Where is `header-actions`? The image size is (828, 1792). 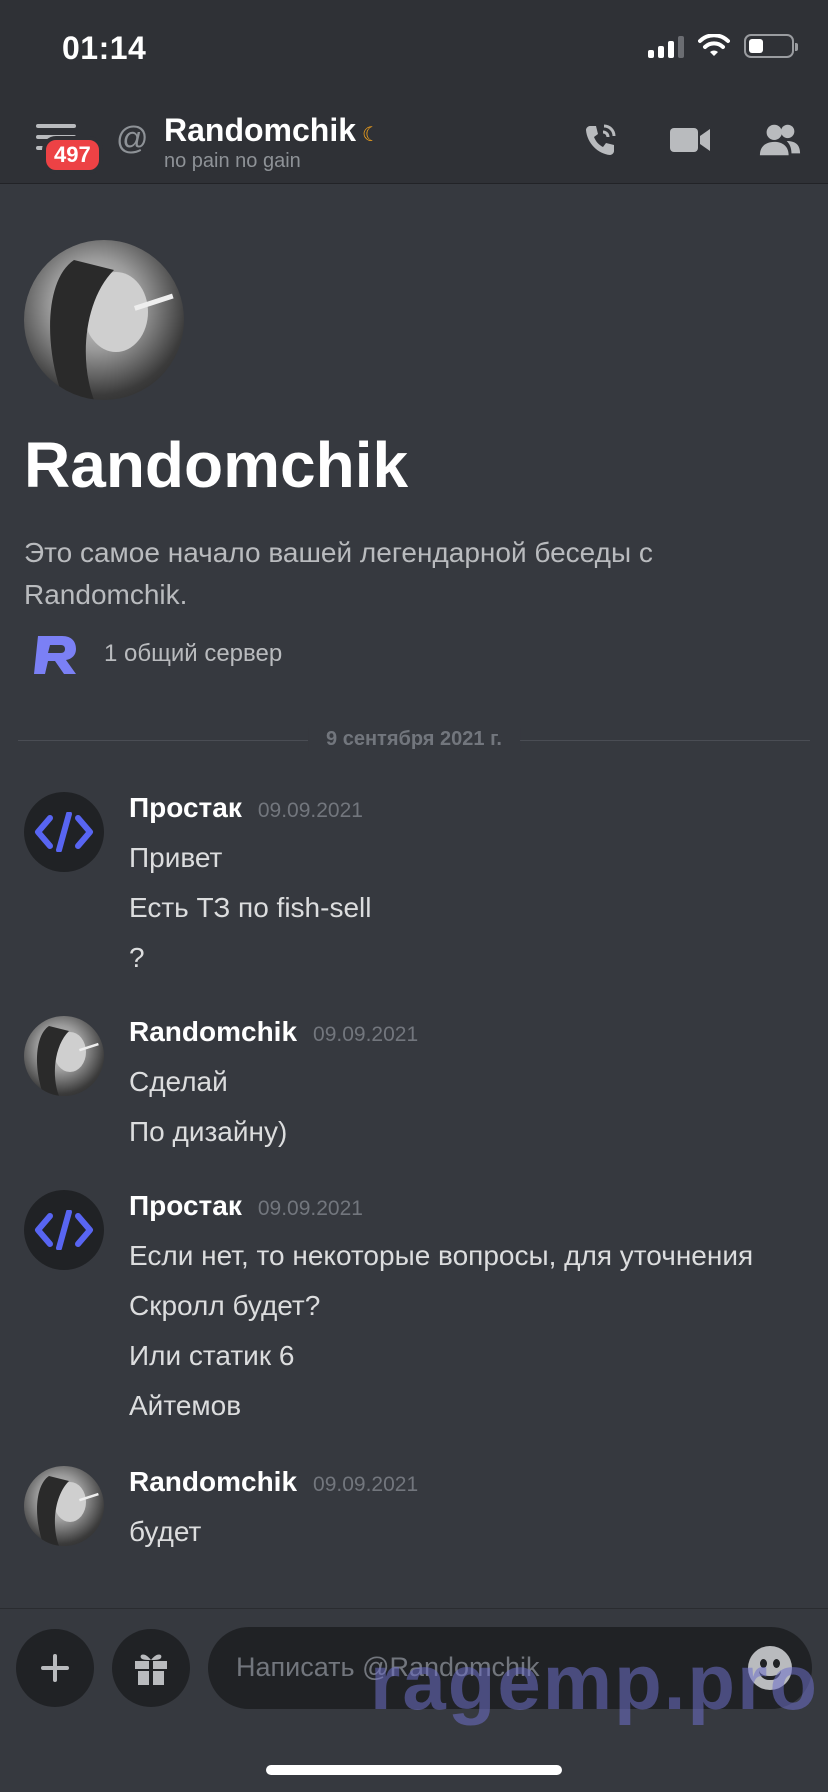 header-actions is located at coordinates (690, 140).